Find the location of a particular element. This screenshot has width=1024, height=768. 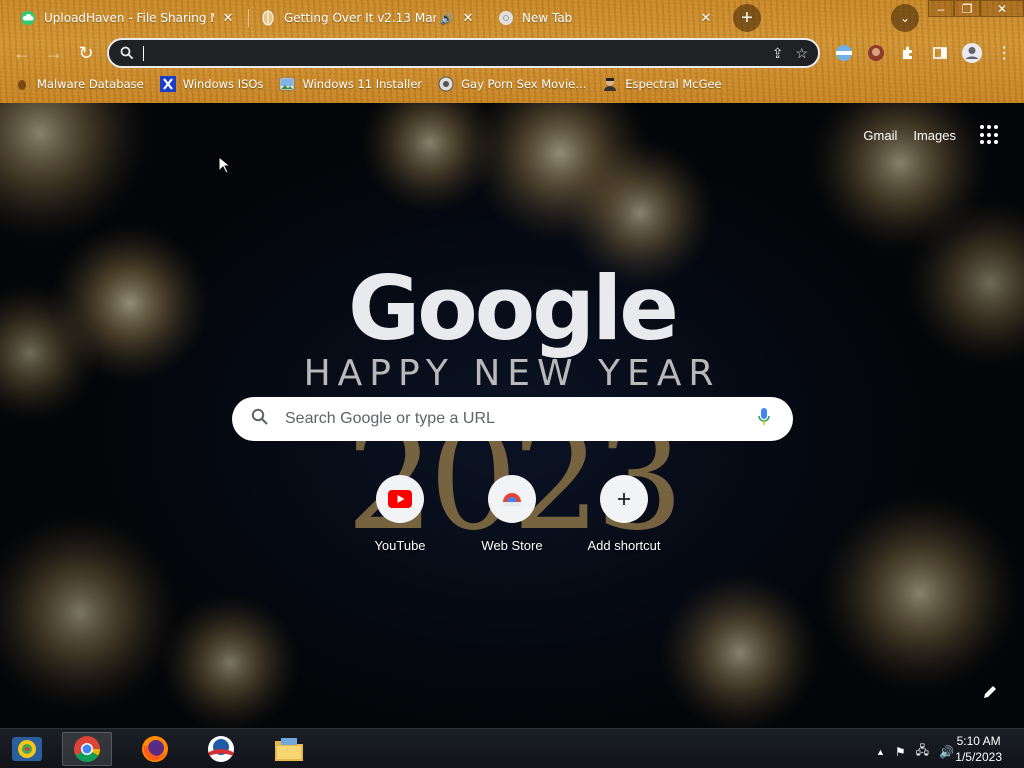

minimize-button: – is located at coordinates (941, 8).